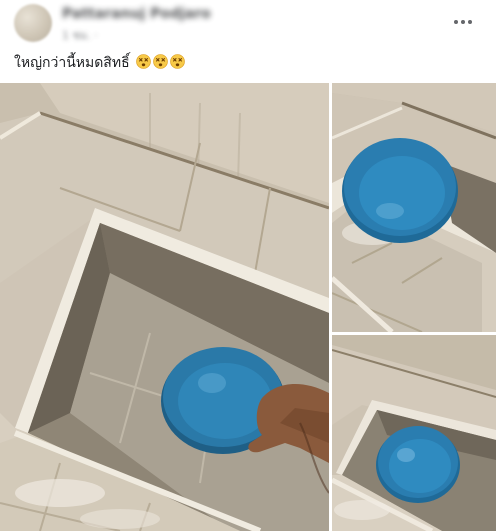  Describe the element at coordinates (463, 22) in the screenshot. I see `more-options-icon` at that location.